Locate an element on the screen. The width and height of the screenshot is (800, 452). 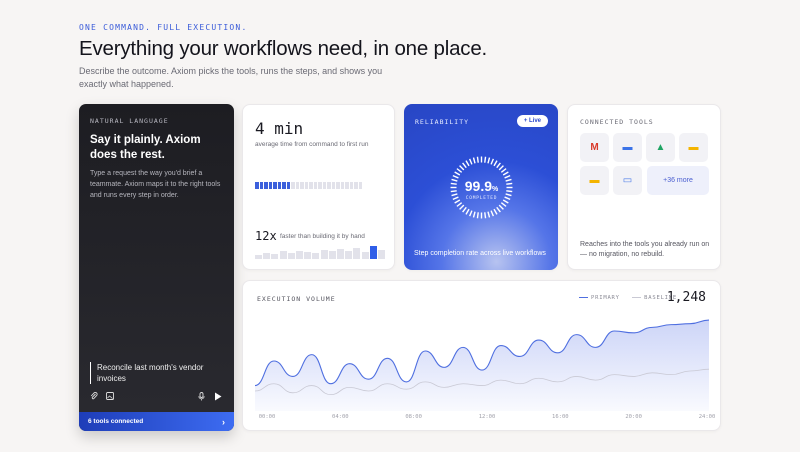
speed-bar-chart is located at coordinates (320, 252).